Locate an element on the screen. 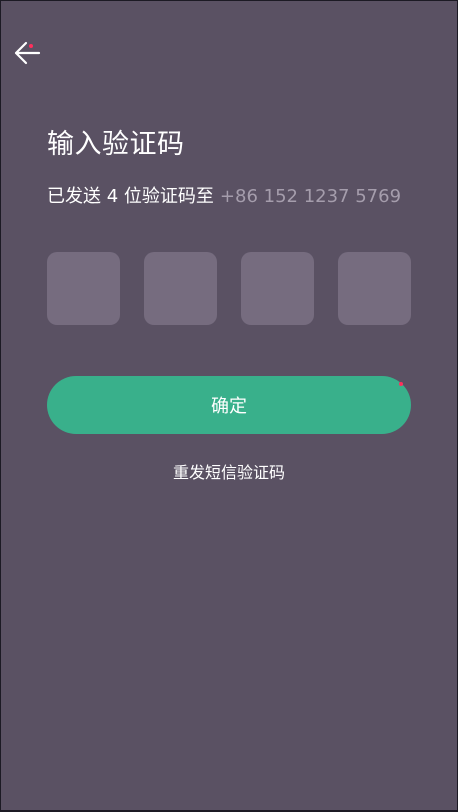 The width and height of the screenshot is (458, 812). back-button is located at coordinates (27, 53).